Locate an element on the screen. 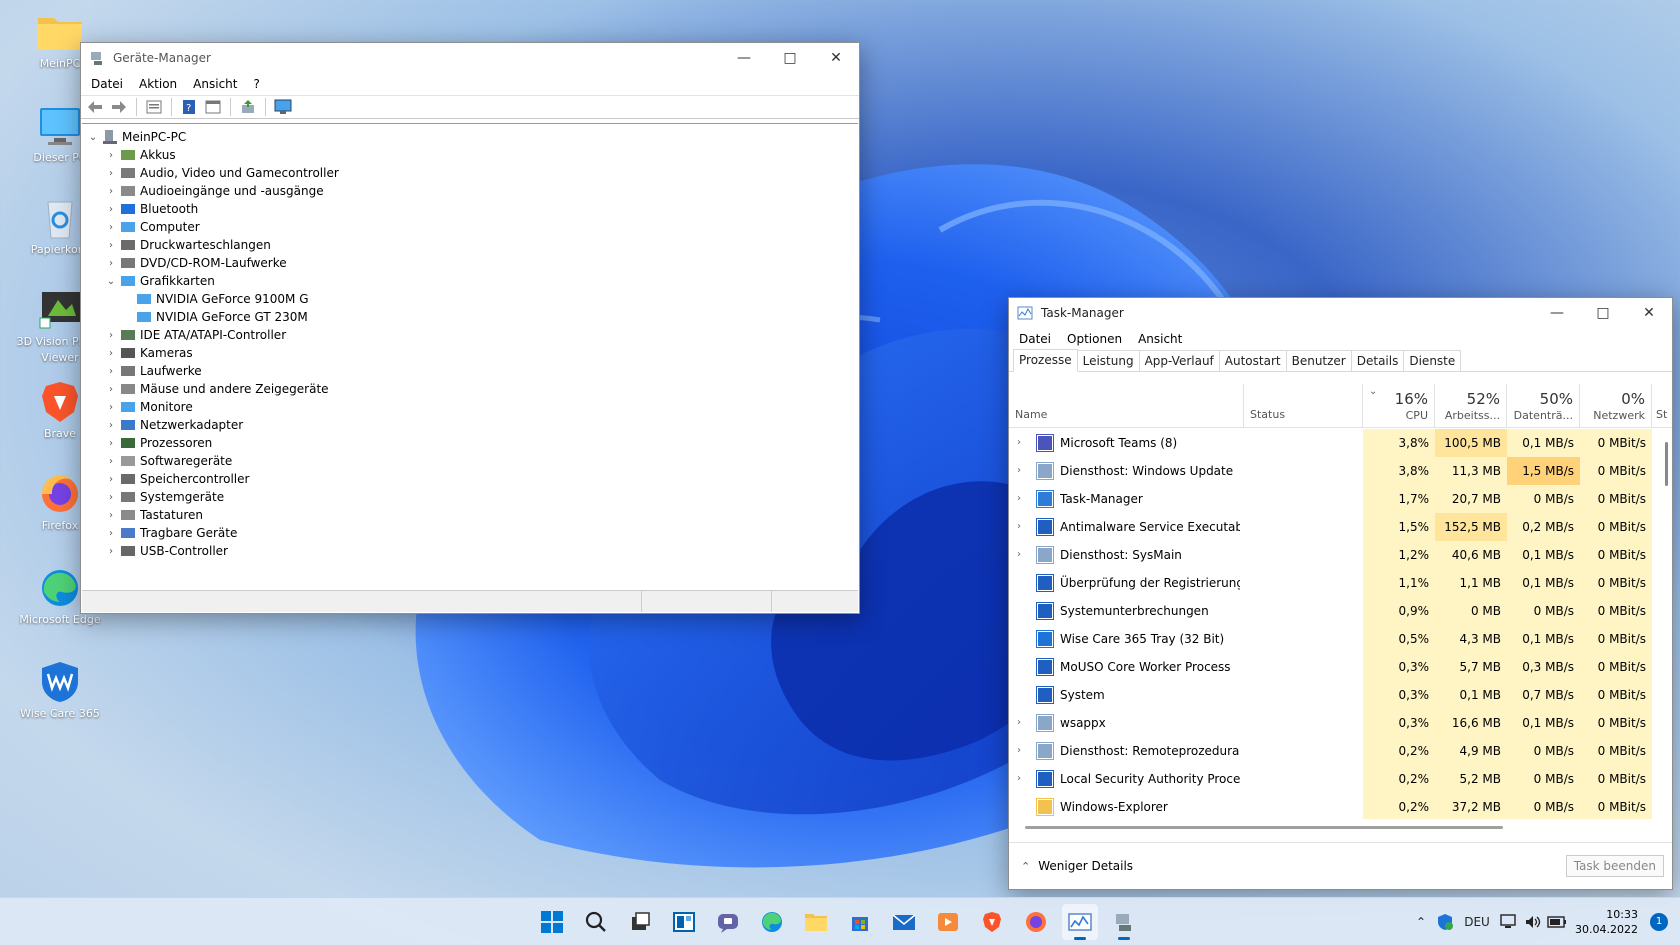 The image size is (1680, 945). tree-category-item: › Audioeingänge und -ausgänge is located at coordinates (470, 191).